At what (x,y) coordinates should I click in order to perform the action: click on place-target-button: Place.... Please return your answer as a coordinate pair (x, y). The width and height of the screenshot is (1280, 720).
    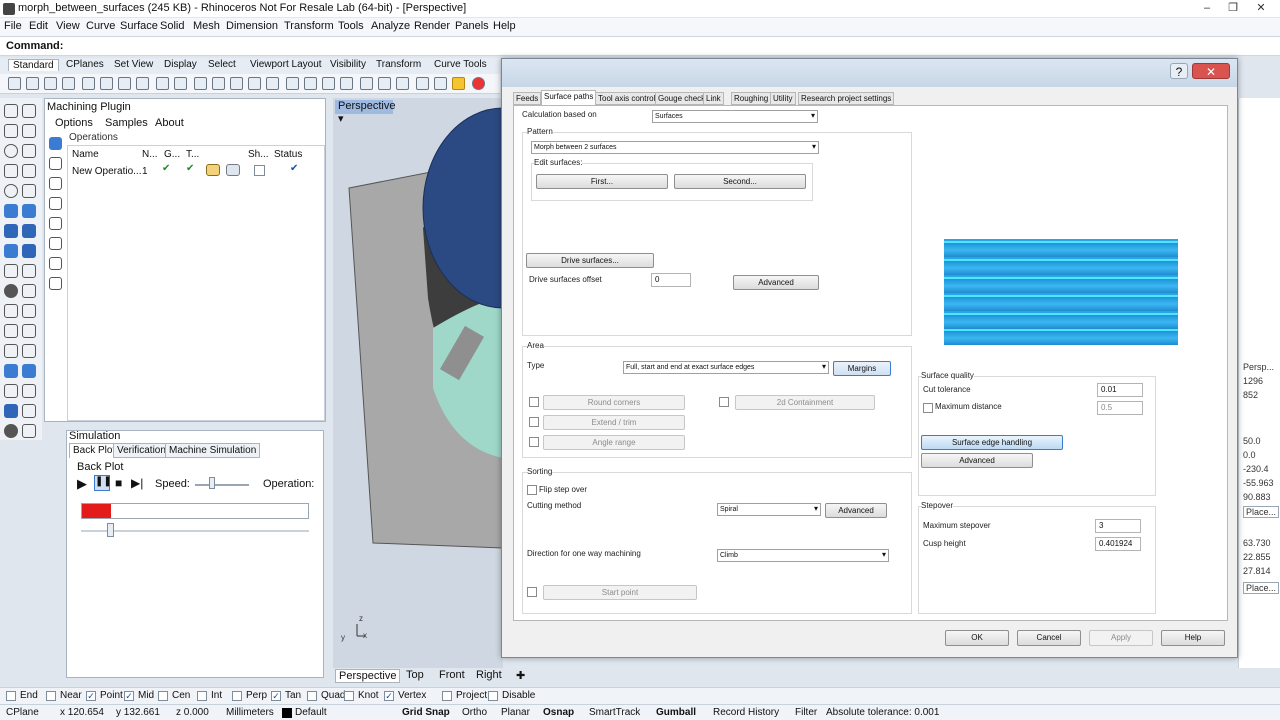
    Looking at the image, I should click on (1261, 588).